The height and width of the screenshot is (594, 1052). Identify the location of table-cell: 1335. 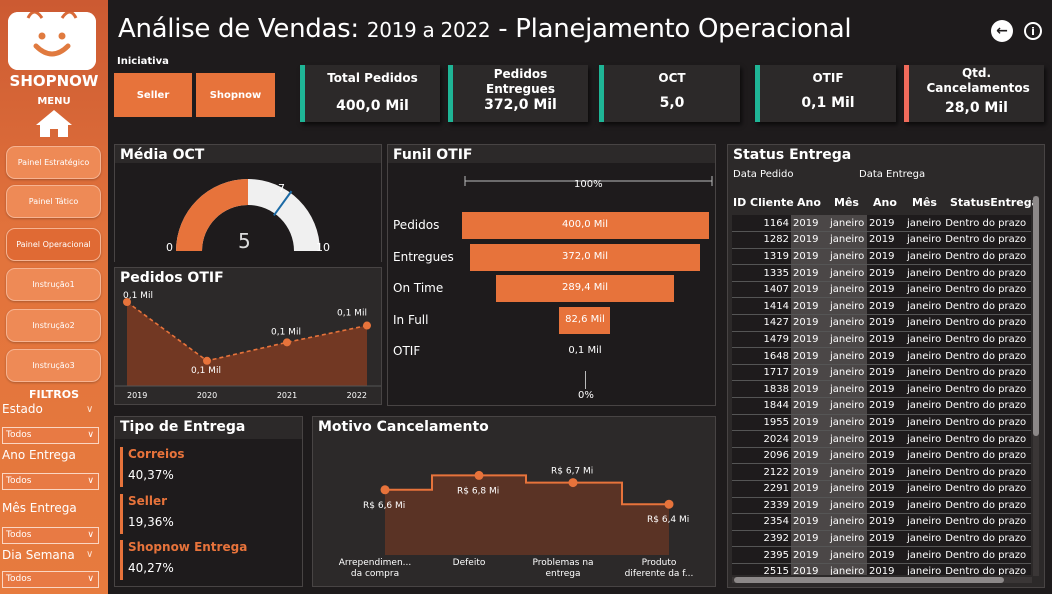
(761, 273).